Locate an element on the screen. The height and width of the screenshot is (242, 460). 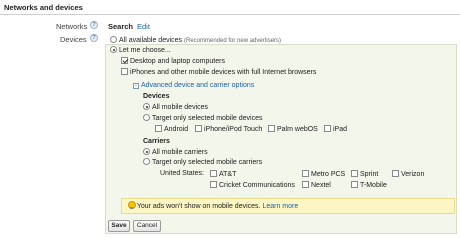
networks-label: Networks is located at coordinates (72, 26).